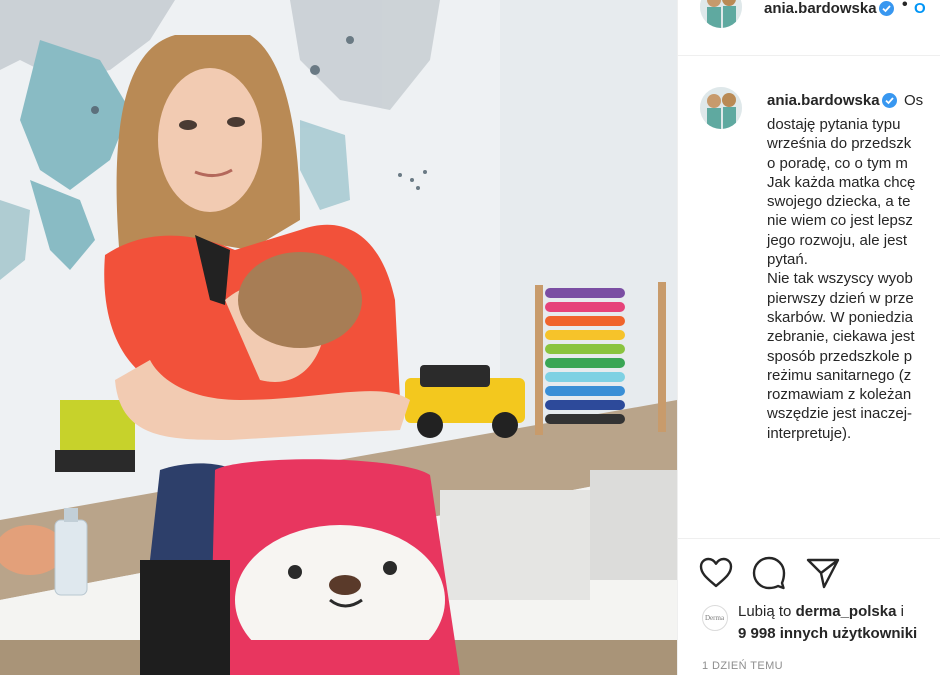  What do you see at coordinates (920, 8) in the screenshot?
I see `follow-button: O` at bounding box center [920, 8].